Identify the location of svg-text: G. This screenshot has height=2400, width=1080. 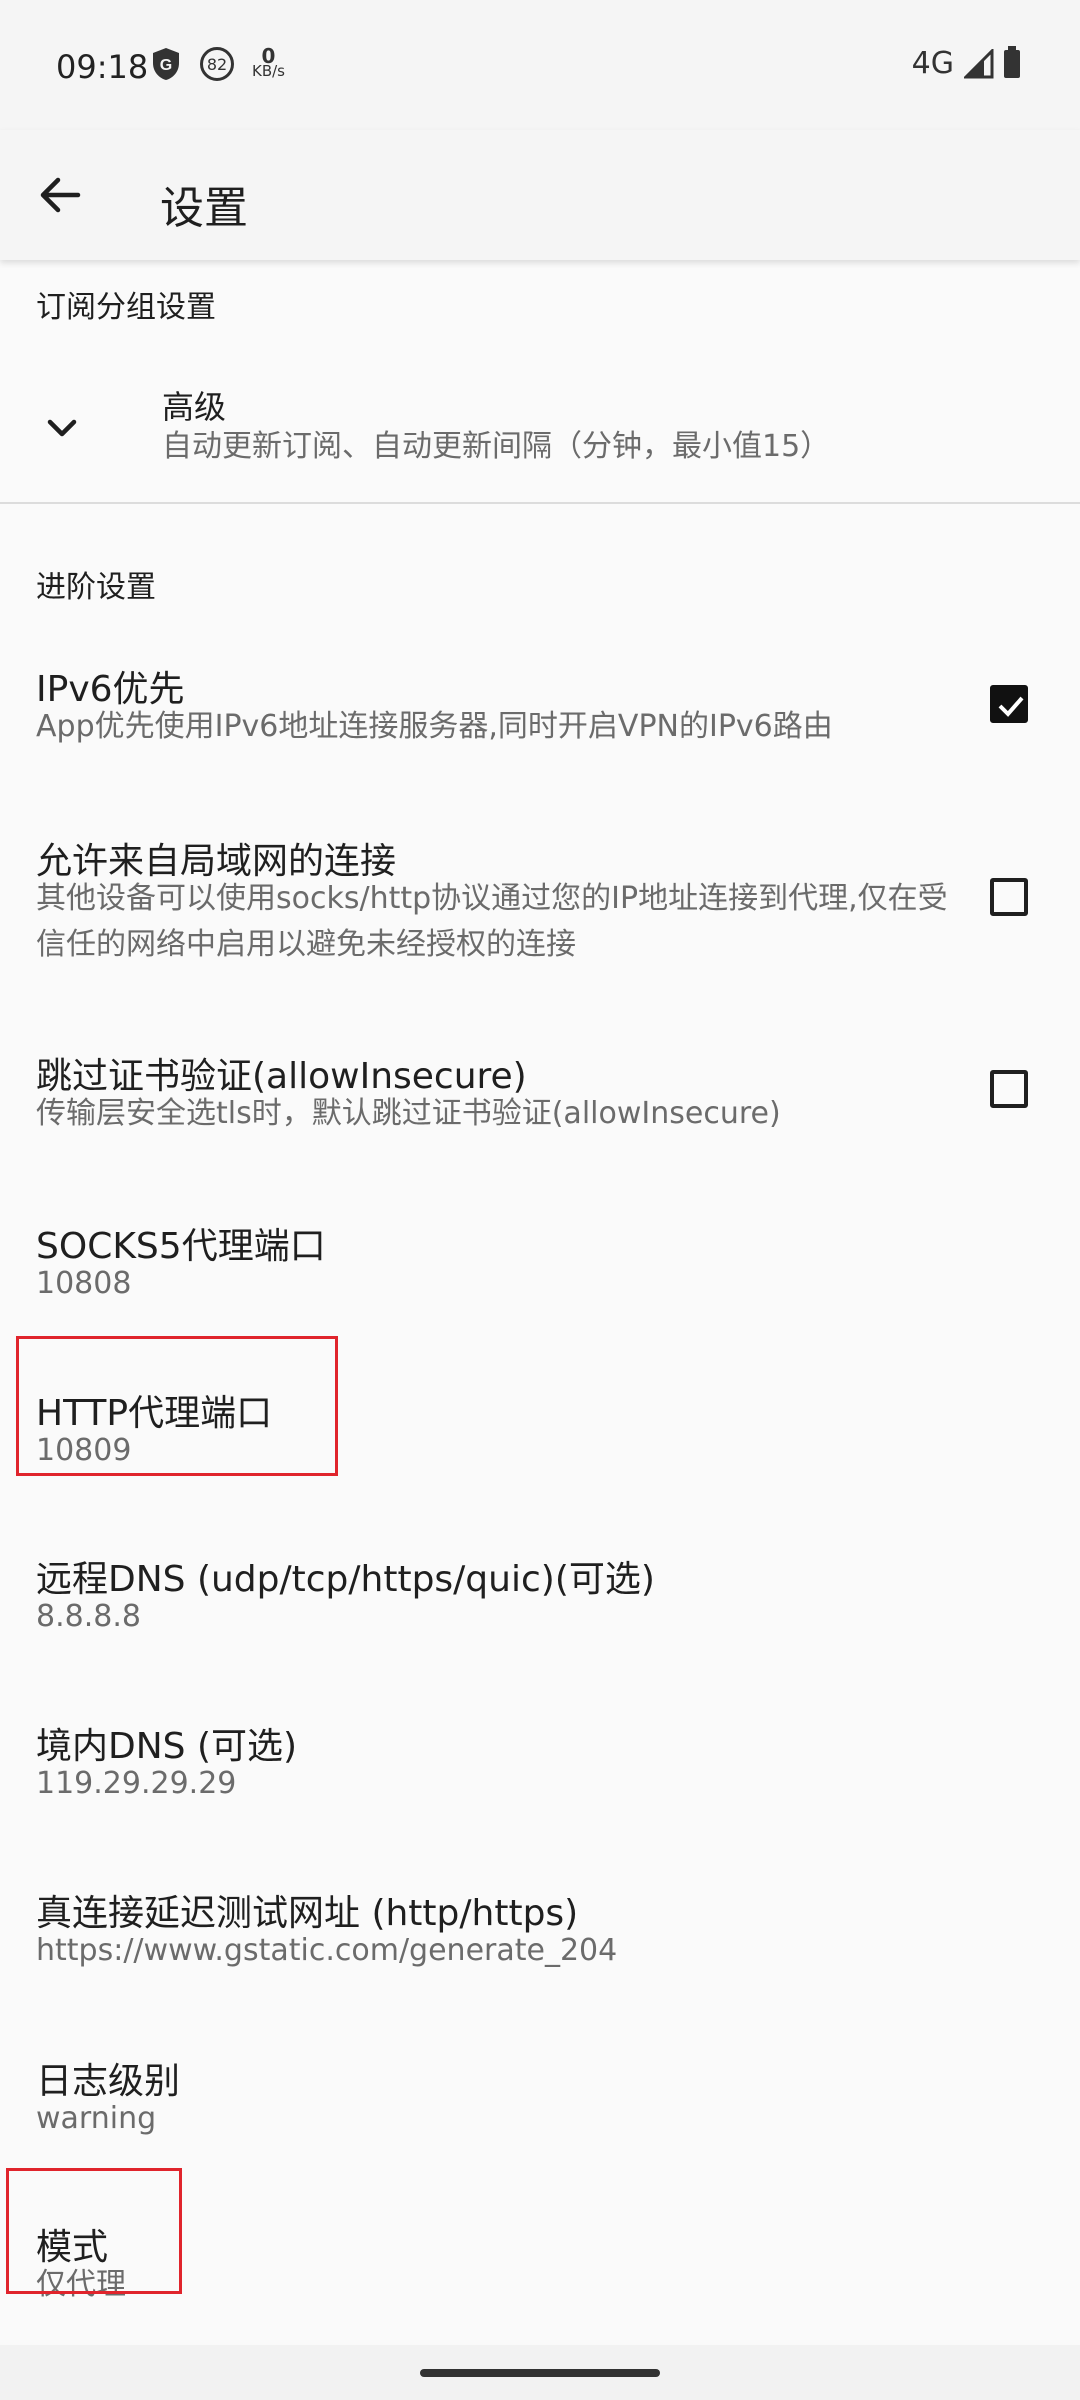
(166, 65).